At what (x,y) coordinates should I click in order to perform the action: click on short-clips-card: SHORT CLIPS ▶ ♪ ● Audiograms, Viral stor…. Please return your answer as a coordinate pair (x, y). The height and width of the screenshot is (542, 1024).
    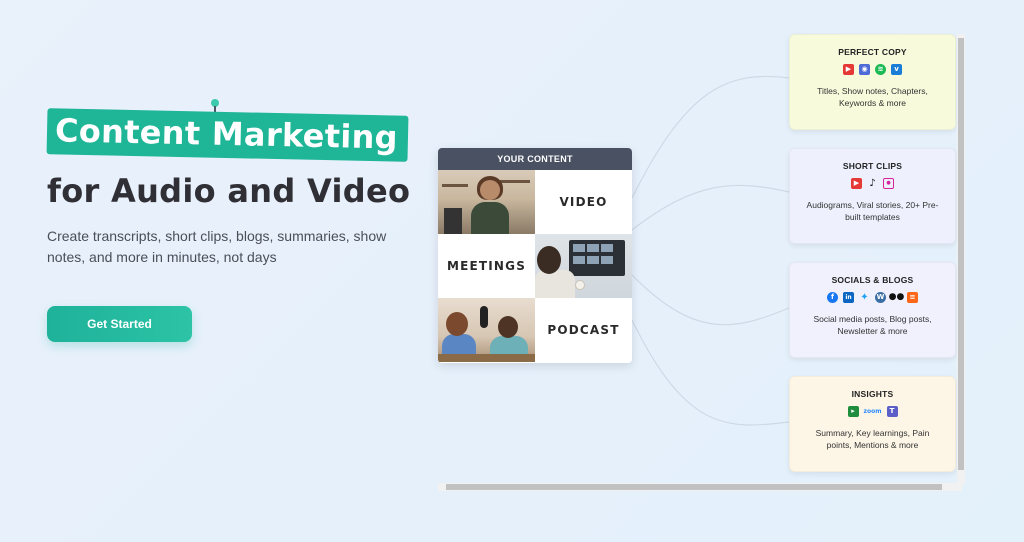
    Looking at the image, I should click on (872, 196).